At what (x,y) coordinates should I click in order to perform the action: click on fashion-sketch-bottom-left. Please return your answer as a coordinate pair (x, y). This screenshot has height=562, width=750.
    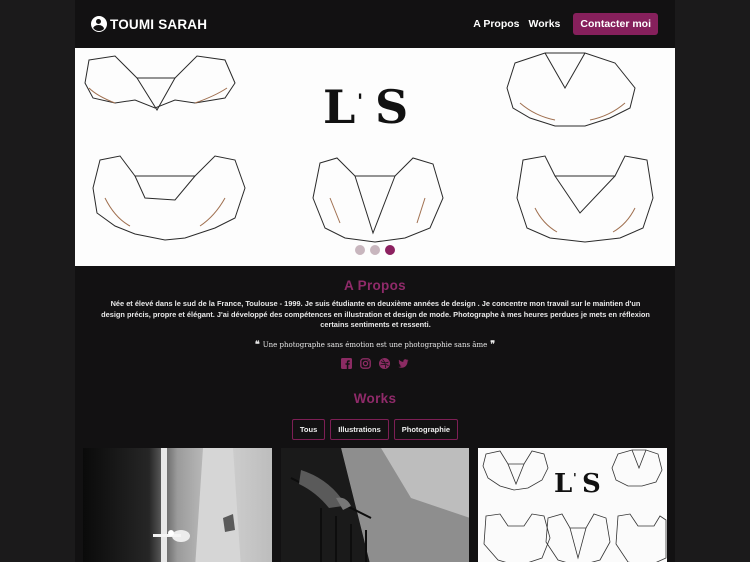
    Looking at the image, I should click on (169, 198).